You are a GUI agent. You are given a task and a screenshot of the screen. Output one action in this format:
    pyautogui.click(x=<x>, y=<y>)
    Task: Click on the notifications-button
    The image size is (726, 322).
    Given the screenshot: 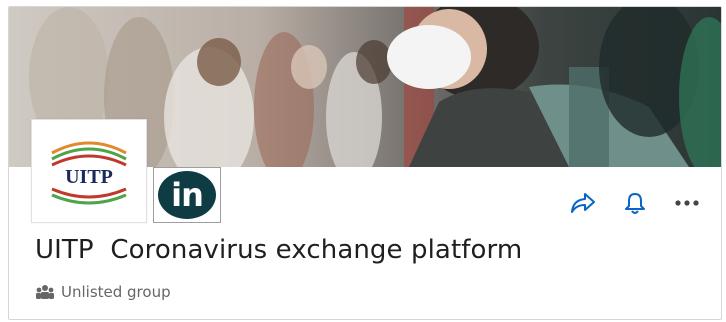 What is the action you would take?
    pyautogui.click(x=635, y=203)
    